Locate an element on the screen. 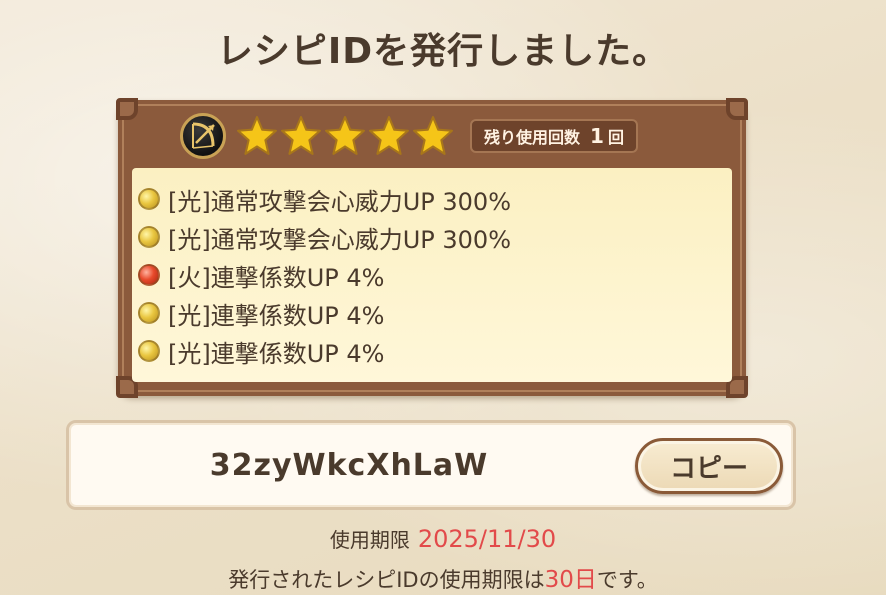  remaining-uses-count: 1 is located at coordinates (597, 136).